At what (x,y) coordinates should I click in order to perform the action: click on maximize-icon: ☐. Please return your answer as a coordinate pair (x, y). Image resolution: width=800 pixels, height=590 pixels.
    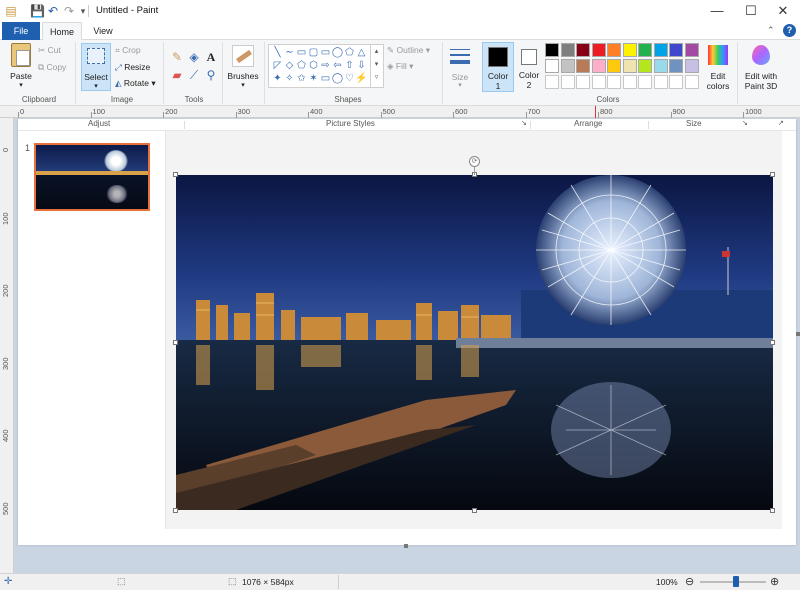
    Looking at the image, I should click on (751, 11).